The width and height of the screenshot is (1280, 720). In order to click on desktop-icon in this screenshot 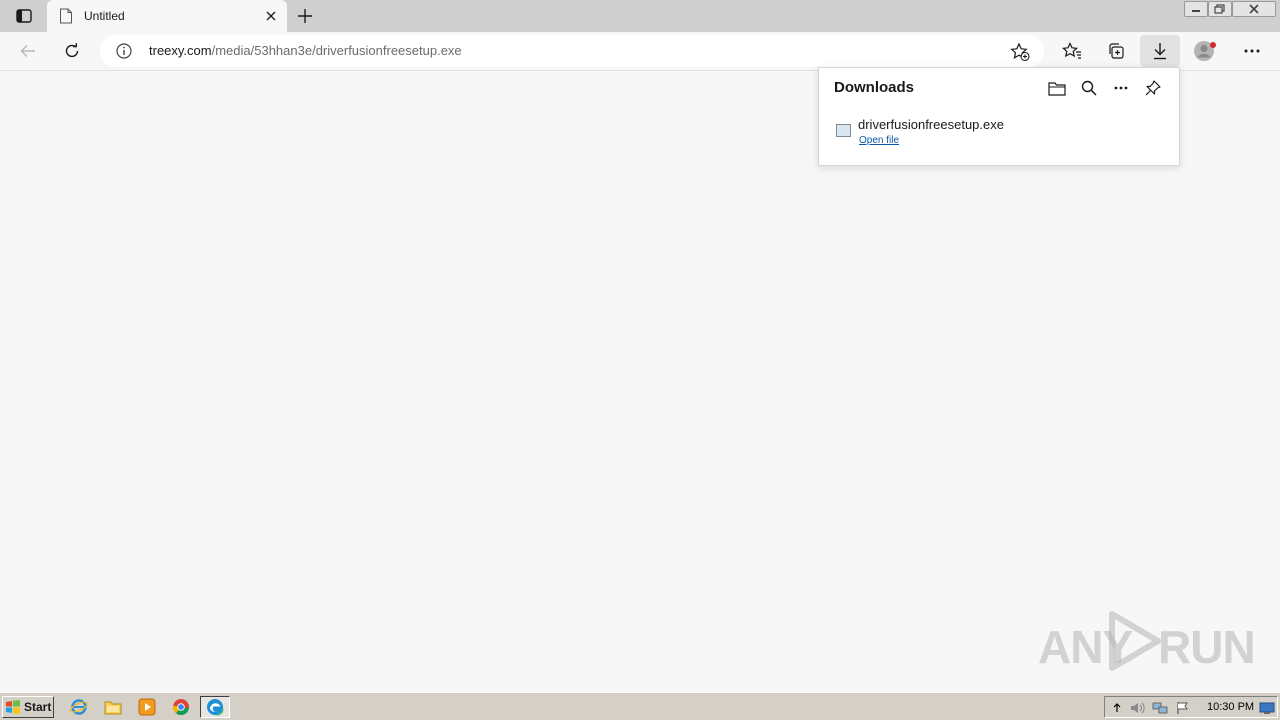, I will do `click(1267, 708)`.